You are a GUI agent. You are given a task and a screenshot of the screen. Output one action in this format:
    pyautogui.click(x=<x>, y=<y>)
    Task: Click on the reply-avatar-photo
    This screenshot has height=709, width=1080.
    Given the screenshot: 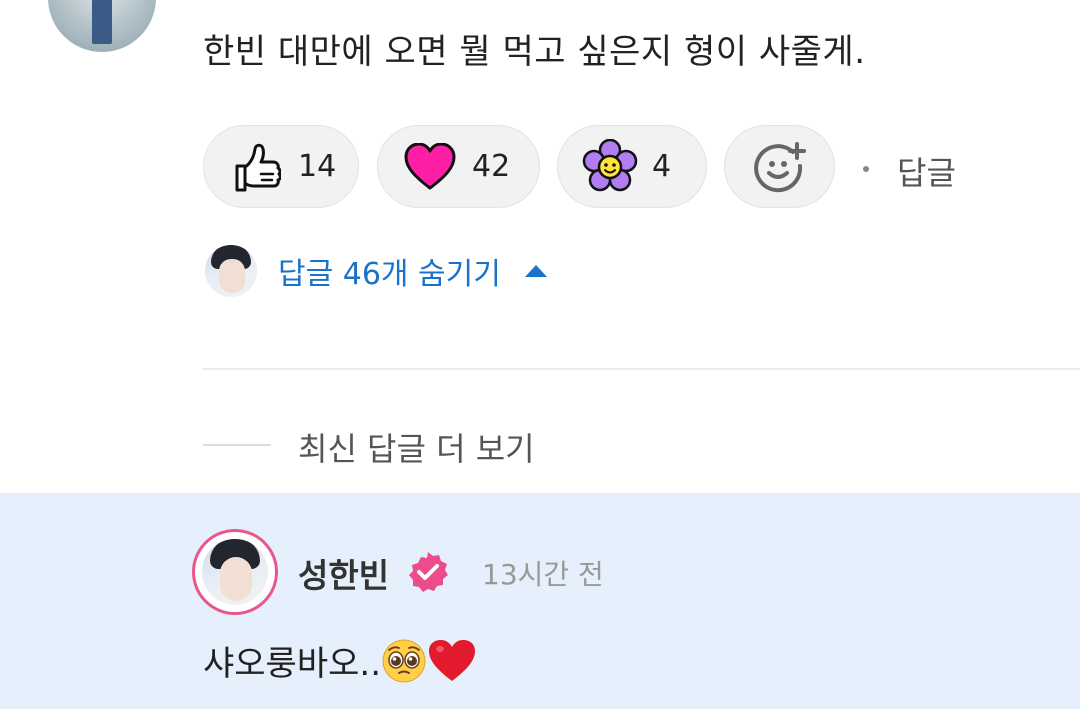 What is the action you would take?
    pyautogui.click(x=235, y=572)
    